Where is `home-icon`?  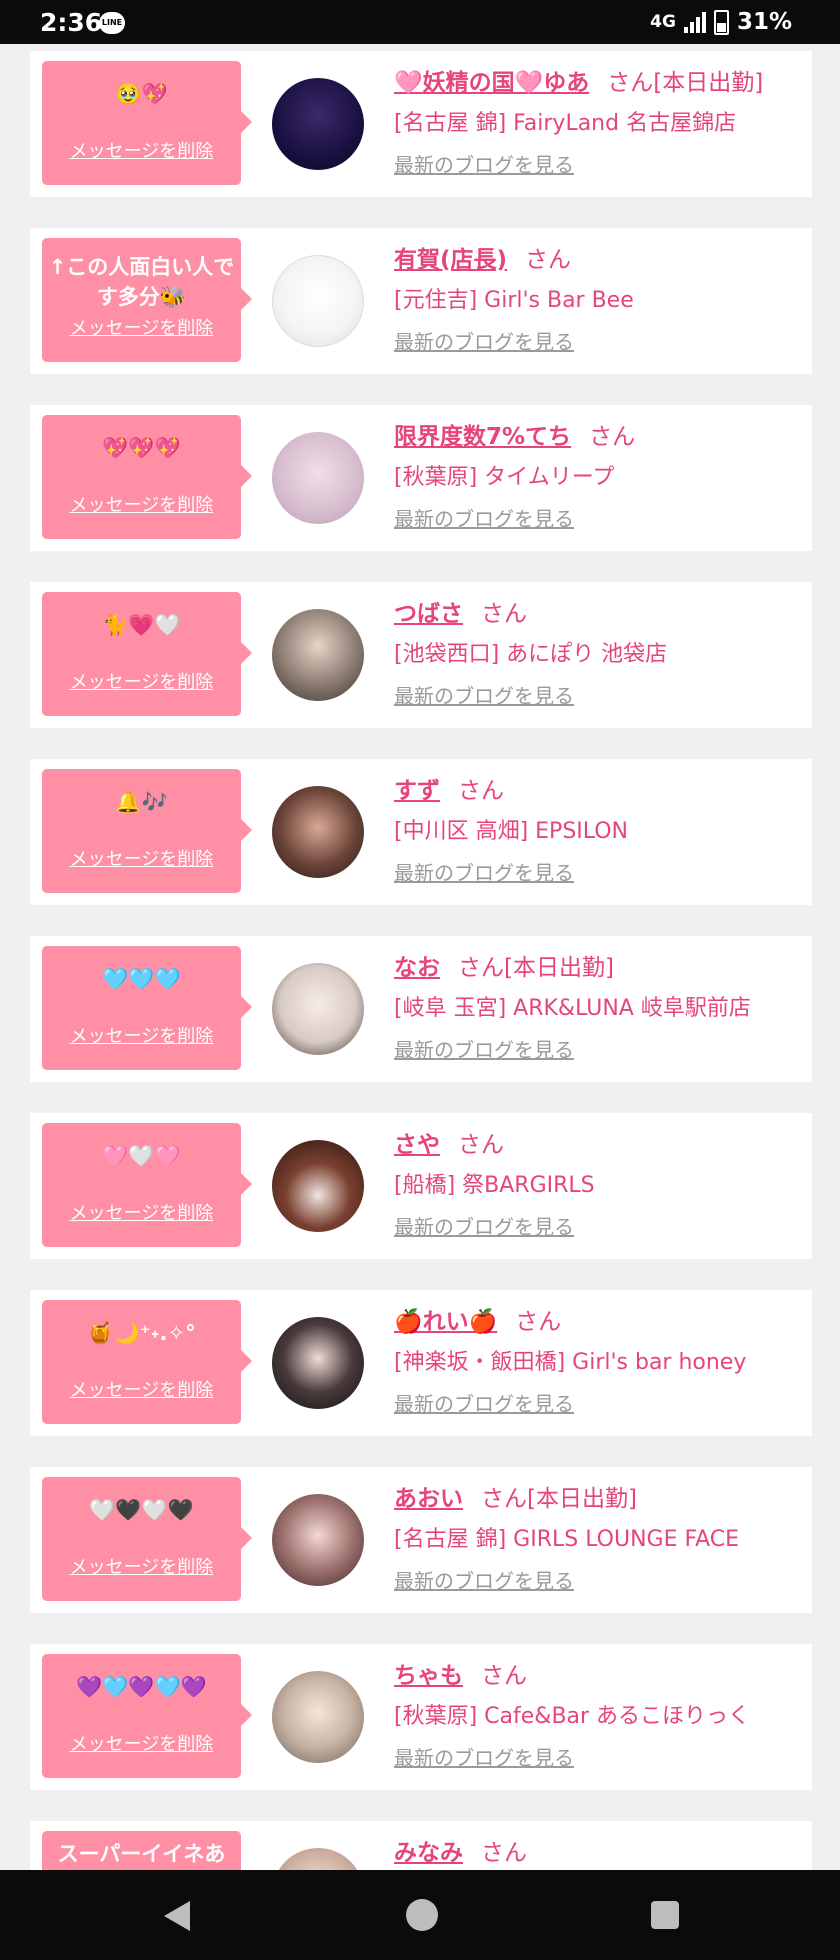
home-icon is located at coordinates (422, 1915).